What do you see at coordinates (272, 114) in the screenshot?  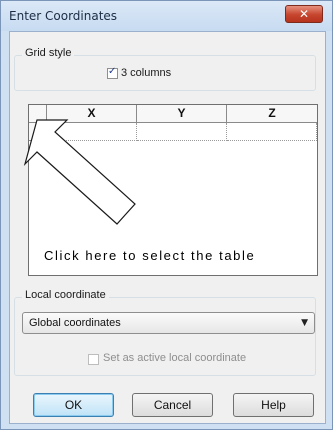 I see `column-header-z: Z` at bounding box center [272, 114].